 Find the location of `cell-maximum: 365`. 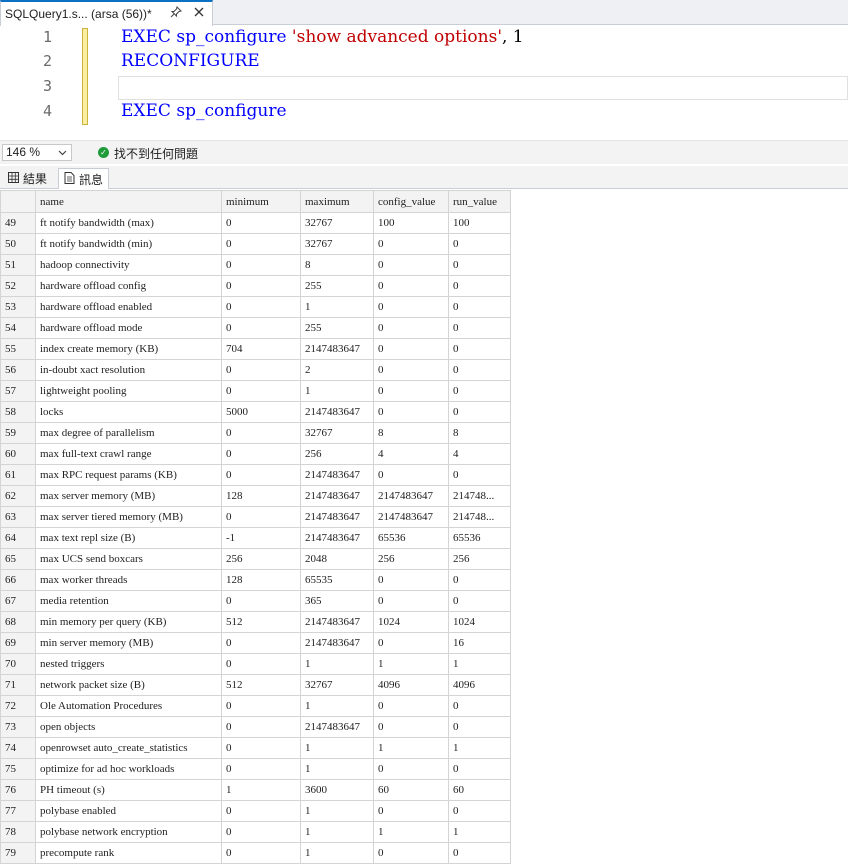

cell-maximum: 365 is located at coordinates (337, 601).